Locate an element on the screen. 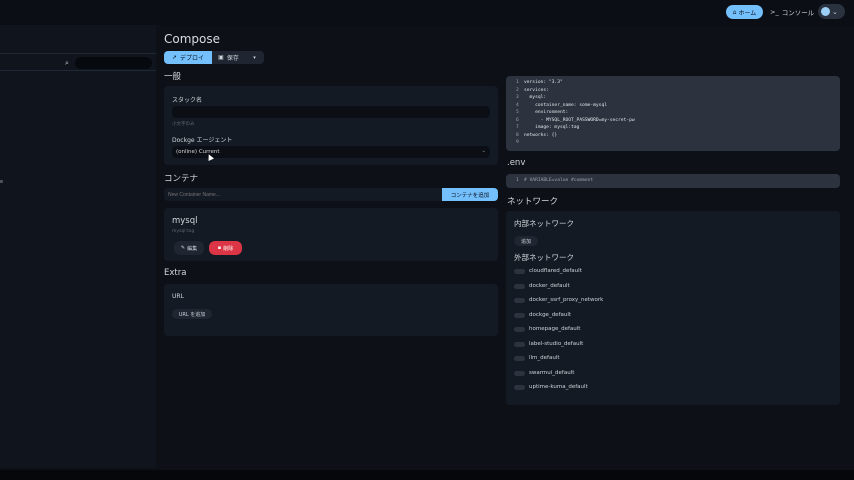 This screenshot has height=480, width=854. external-network-item: swarmui_default is located at coordinates (544, 373).